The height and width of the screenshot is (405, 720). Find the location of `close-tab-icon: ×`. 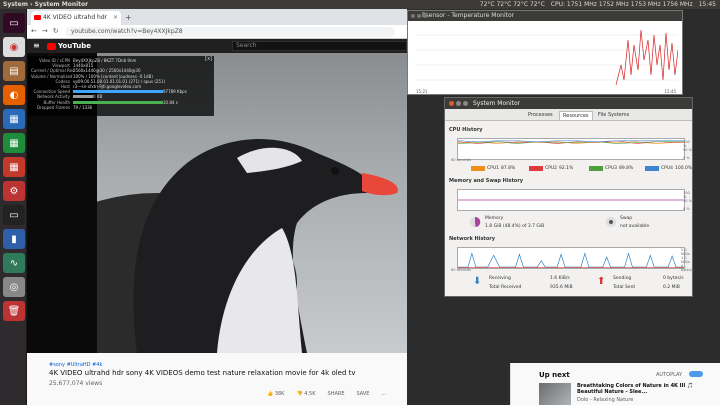

close-tab-icon: × is located at coordinates (115, 18).